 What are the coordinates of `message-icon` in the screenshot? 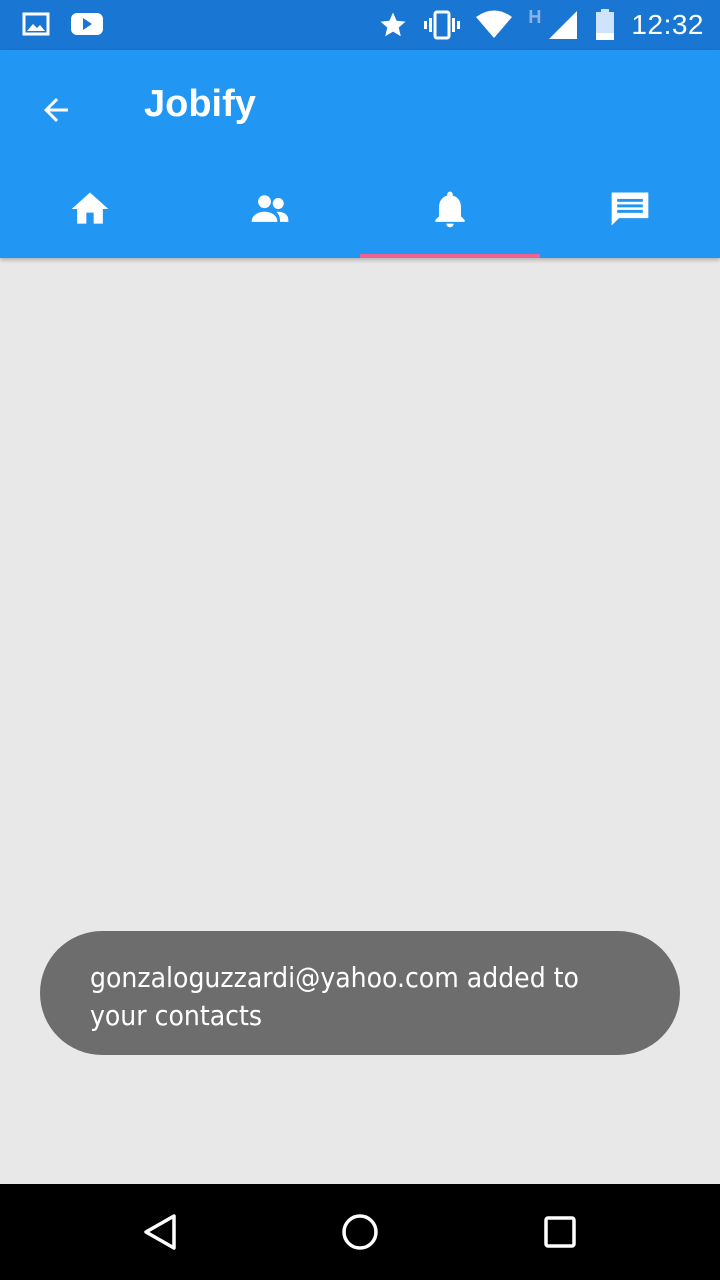 It's located at (630, 209).